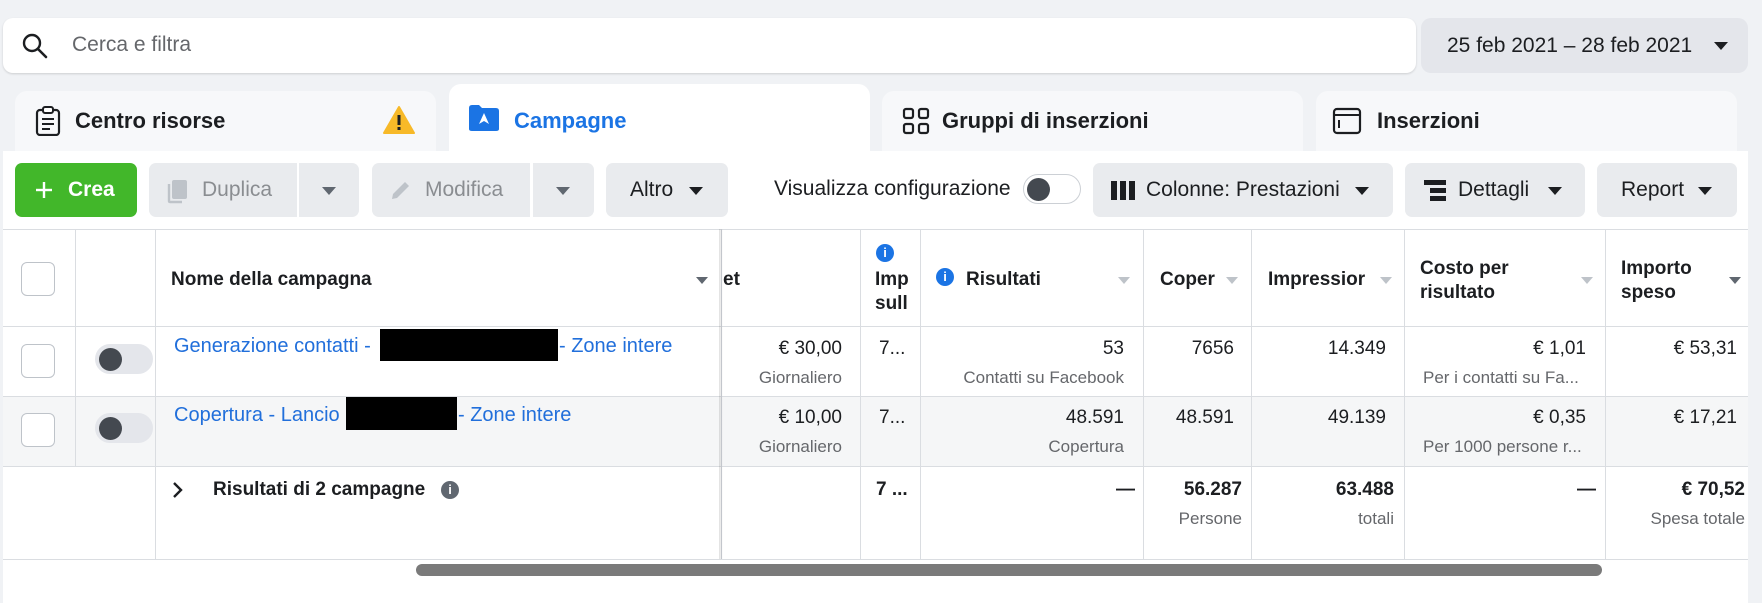 This screenshot has height=603, width=1762. Describe the element at coordinates (1428, 120) in the screenshot. I see `tab-label: Inserzioni` at that location.